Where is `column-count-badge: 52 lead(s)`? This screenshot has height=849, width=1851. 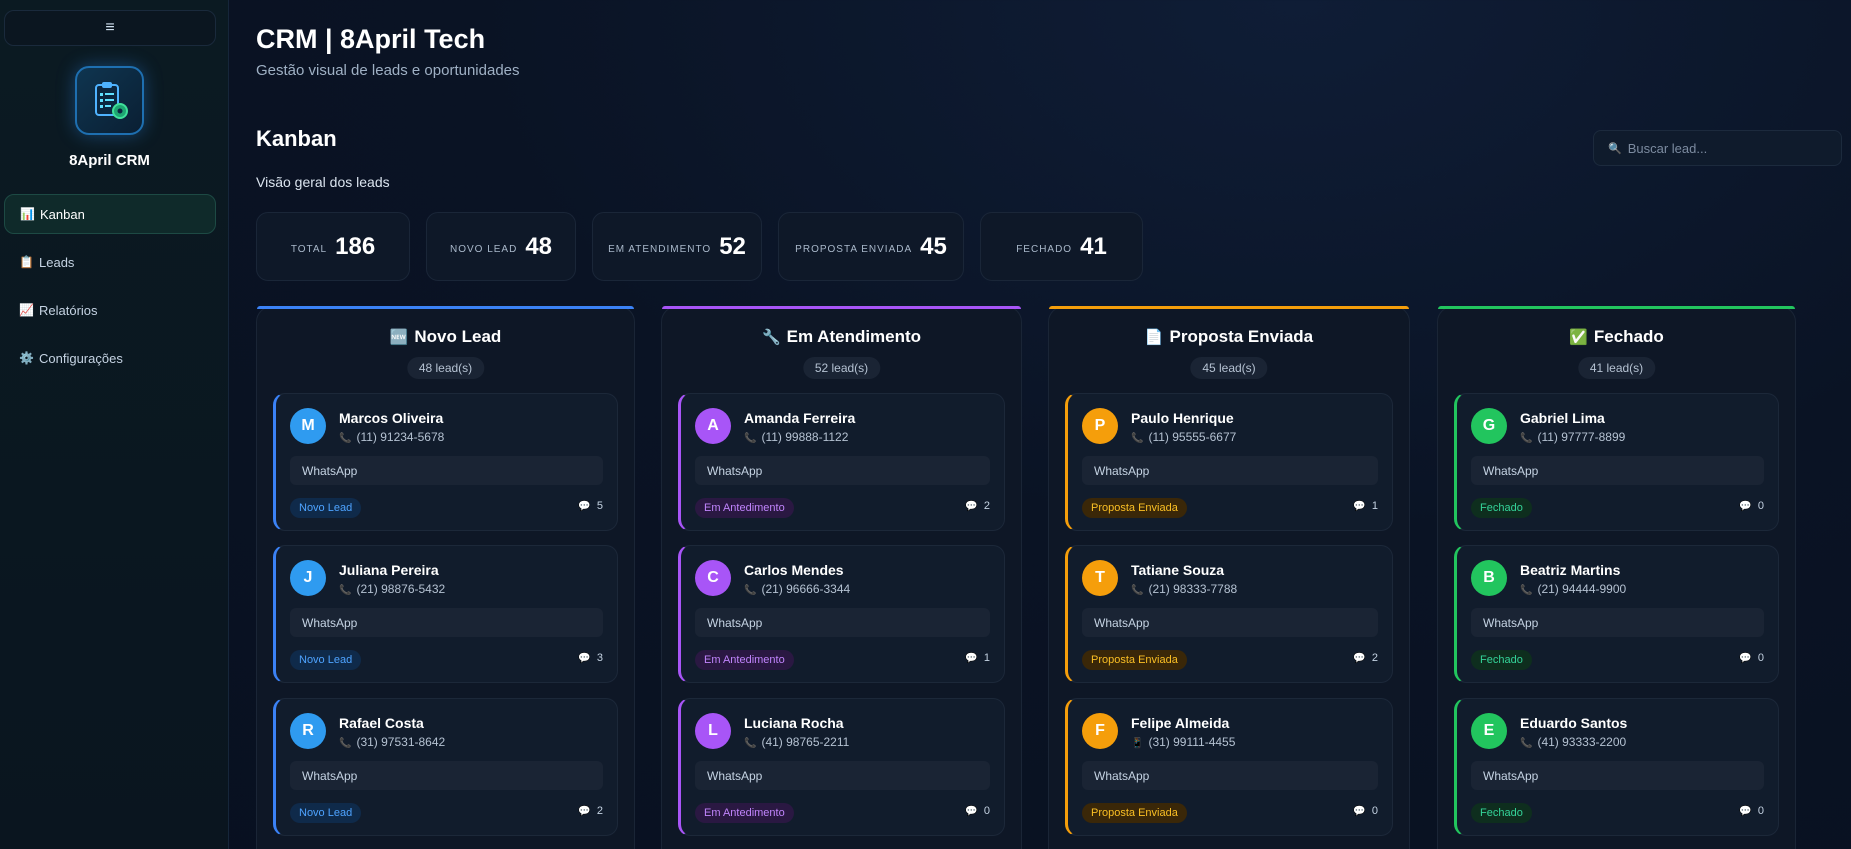 column-count-badge: 52 lead(s) is located at coordinates (841, 368).